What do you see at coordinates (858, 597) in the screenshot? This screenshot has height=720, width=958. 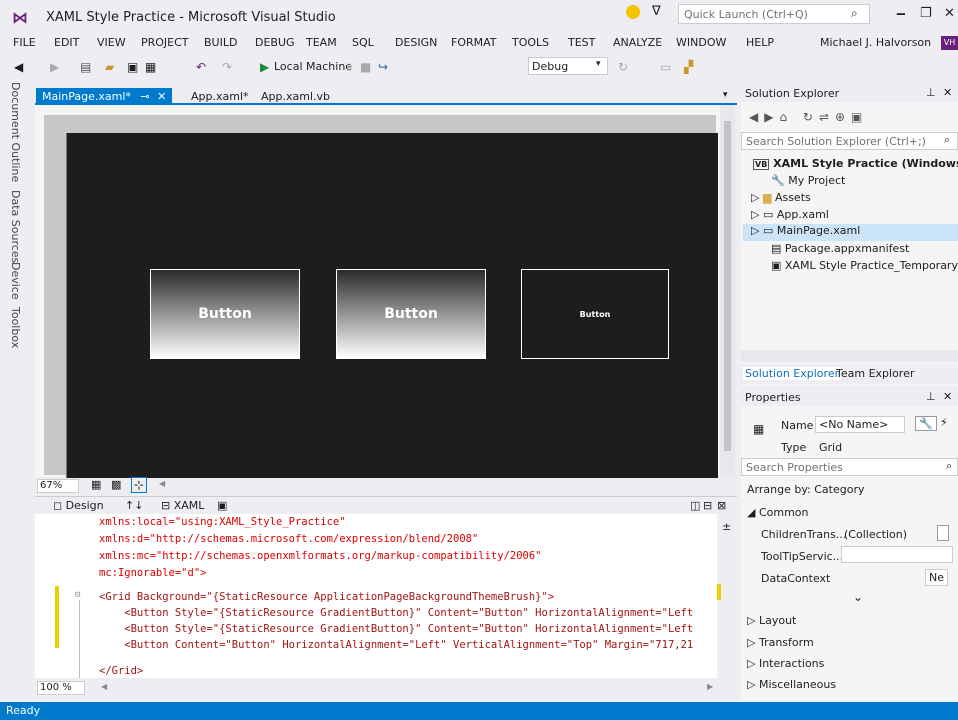 I see `expand-more-chevron-icon: ⌄` at bounding box center [858, 597].